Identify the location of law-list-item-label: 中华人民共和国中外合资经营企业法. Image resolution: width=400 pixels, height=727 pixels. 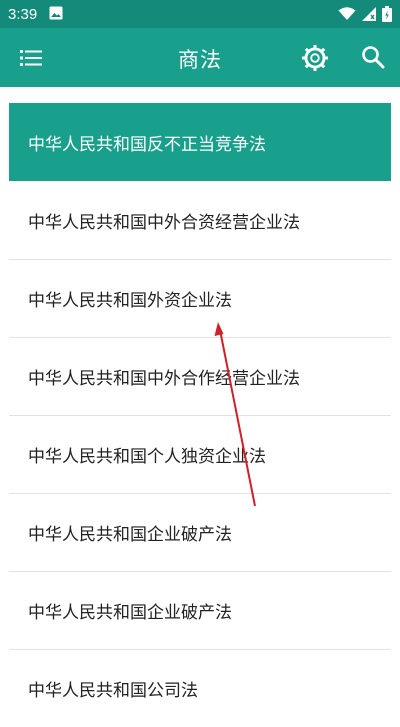
(164, 222).